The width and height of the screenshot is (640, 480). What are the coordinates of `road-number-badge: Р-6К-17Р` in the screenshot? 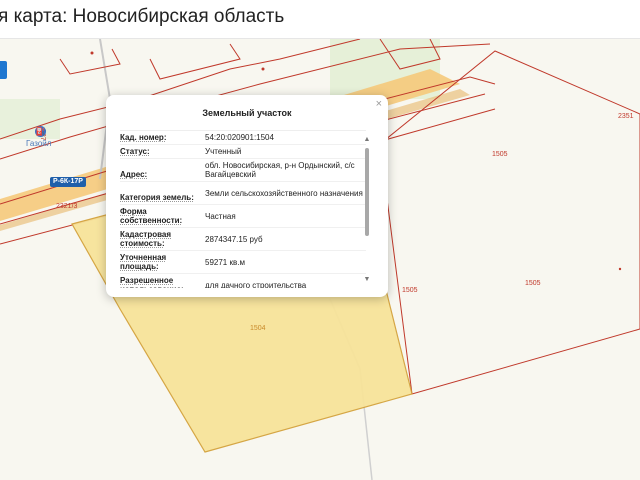 It's located at (68, 182).